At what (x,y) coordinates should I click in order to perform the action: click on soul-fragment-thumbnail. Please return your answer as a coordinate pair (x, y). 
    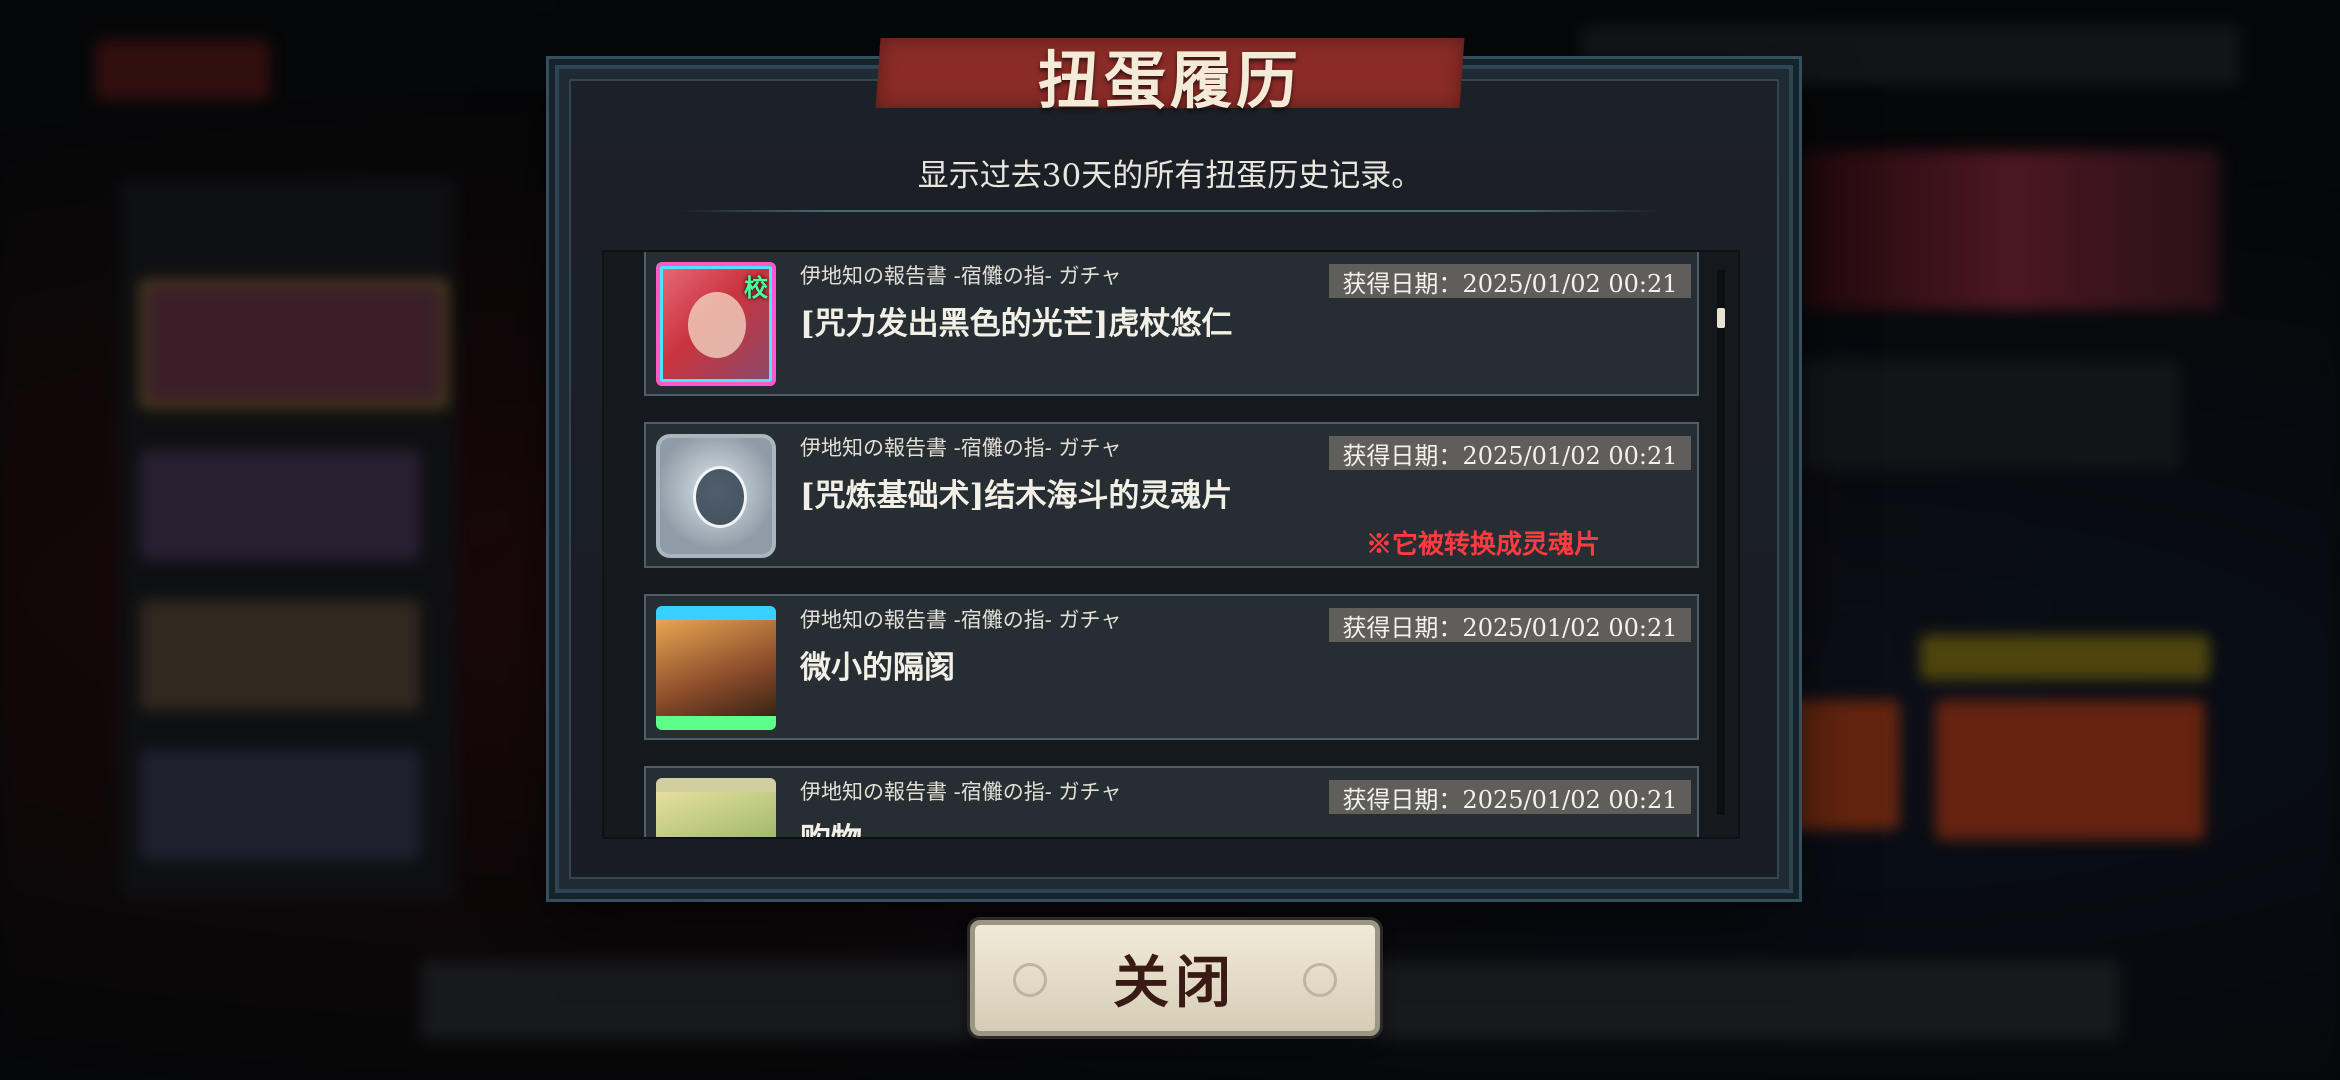
    Looking at the image, I should click on (716, 496).